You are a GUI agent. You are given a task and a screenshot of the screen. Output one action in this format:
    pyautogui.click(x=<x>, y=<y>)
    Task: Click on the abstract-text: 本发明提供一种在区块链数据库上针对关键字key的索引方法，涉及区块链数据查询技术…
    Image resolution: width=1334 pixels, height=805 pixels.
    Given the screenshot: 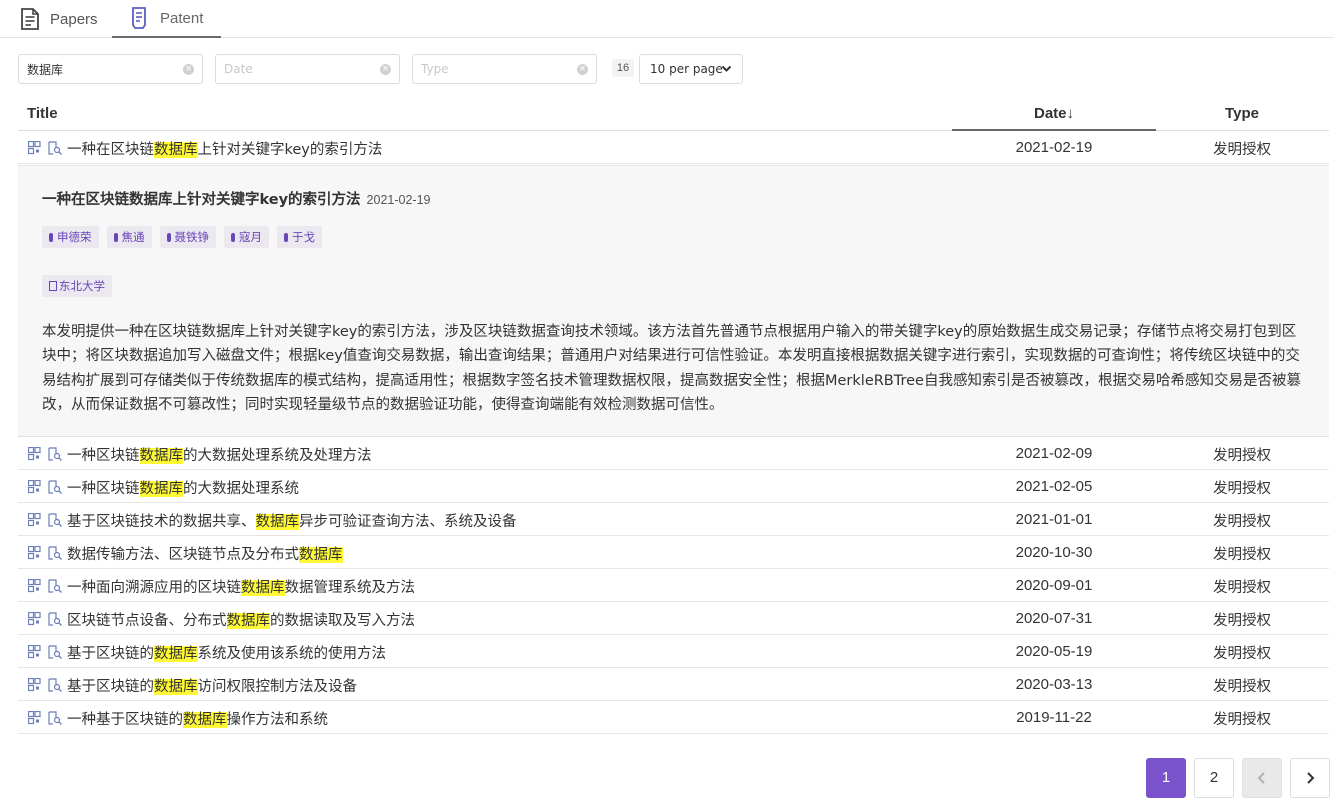 What is the action you would take?
    pyautogui.click(x=671, y=368)
    